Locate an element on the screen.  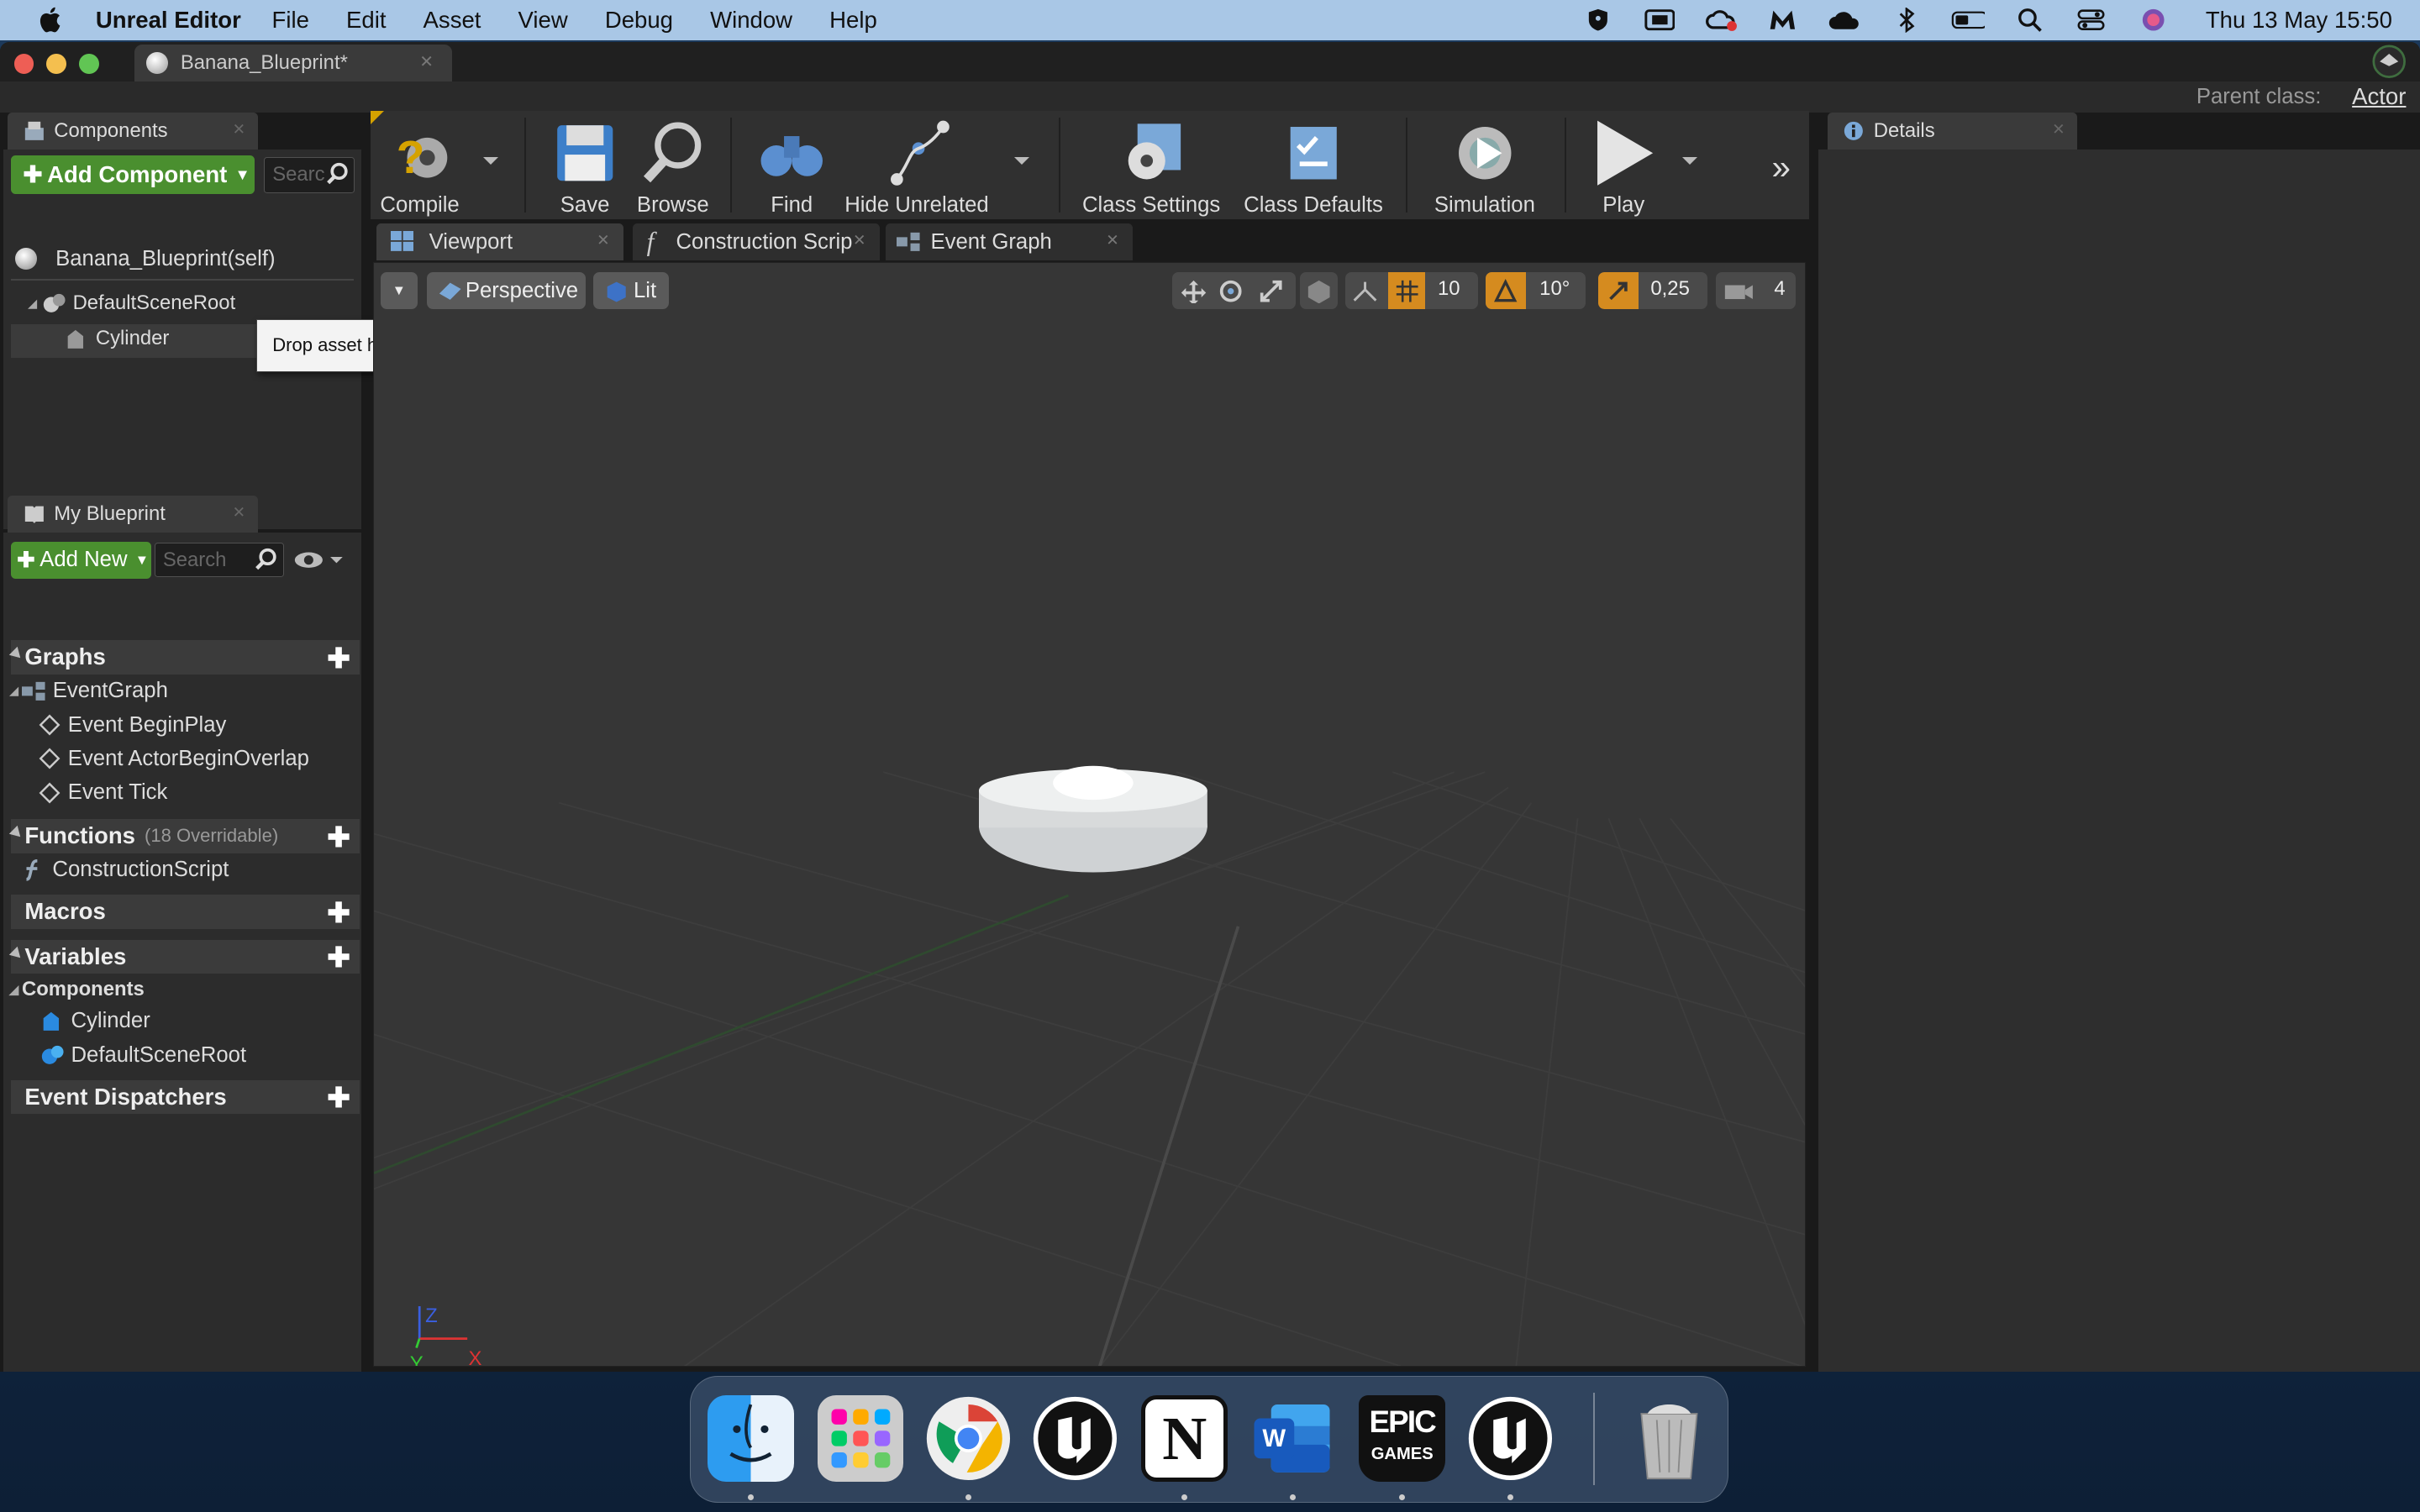
notion-icon: N is located at coordinates (1184, 1439).